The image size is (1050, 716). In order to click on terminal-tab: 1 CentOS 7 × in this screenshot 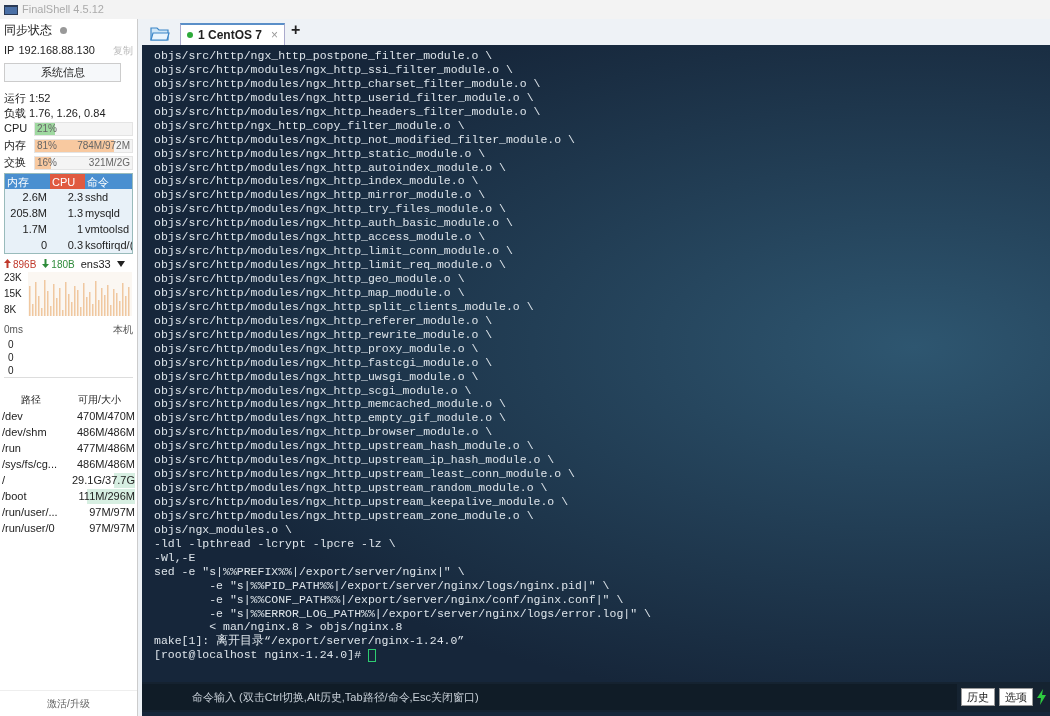, I will do `click(233, 34)`.